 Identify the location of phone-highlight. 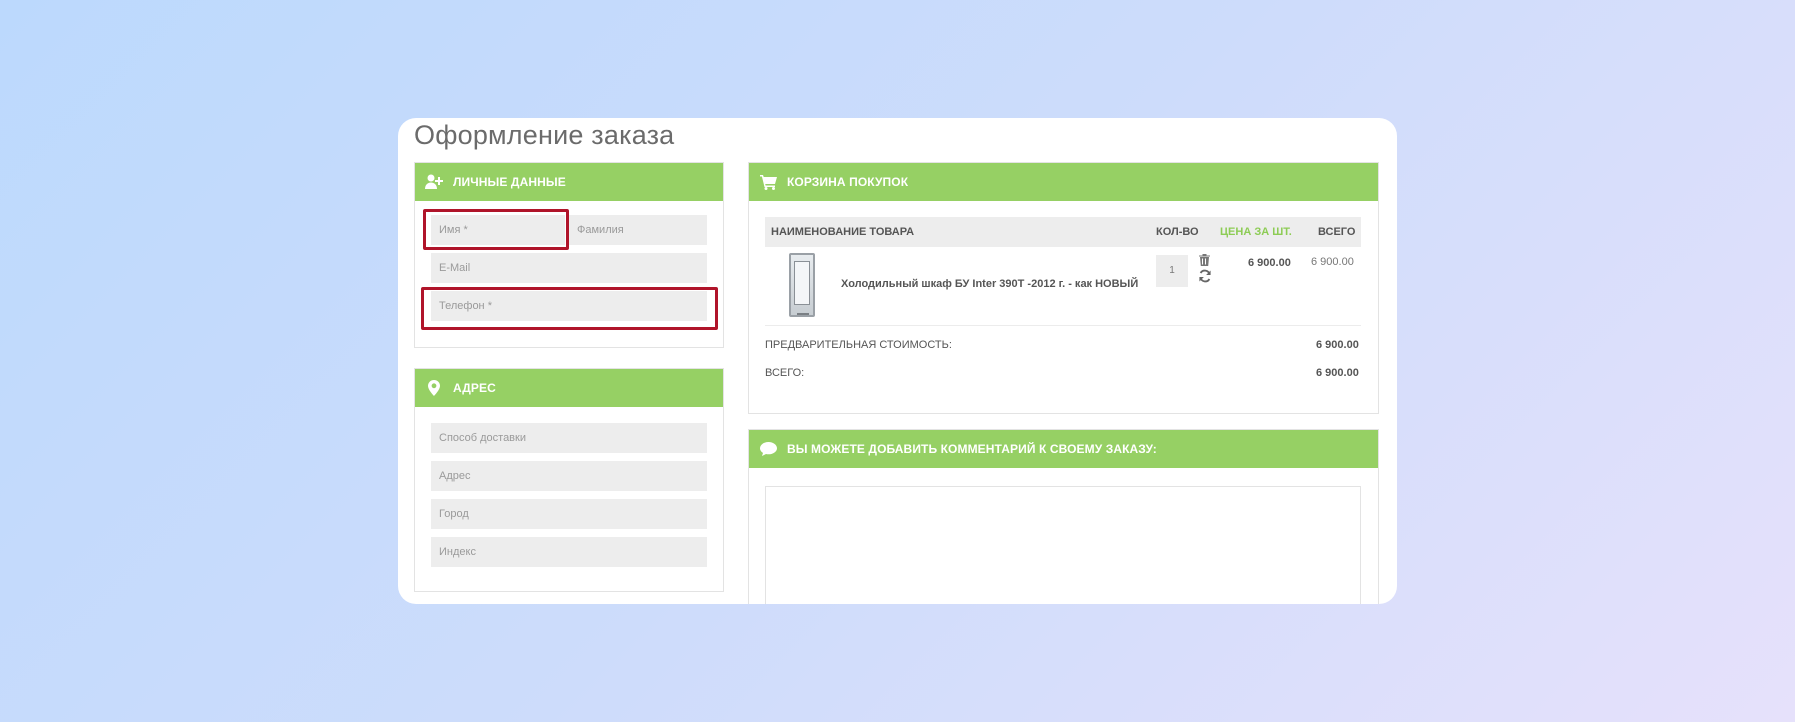
(569, 308).